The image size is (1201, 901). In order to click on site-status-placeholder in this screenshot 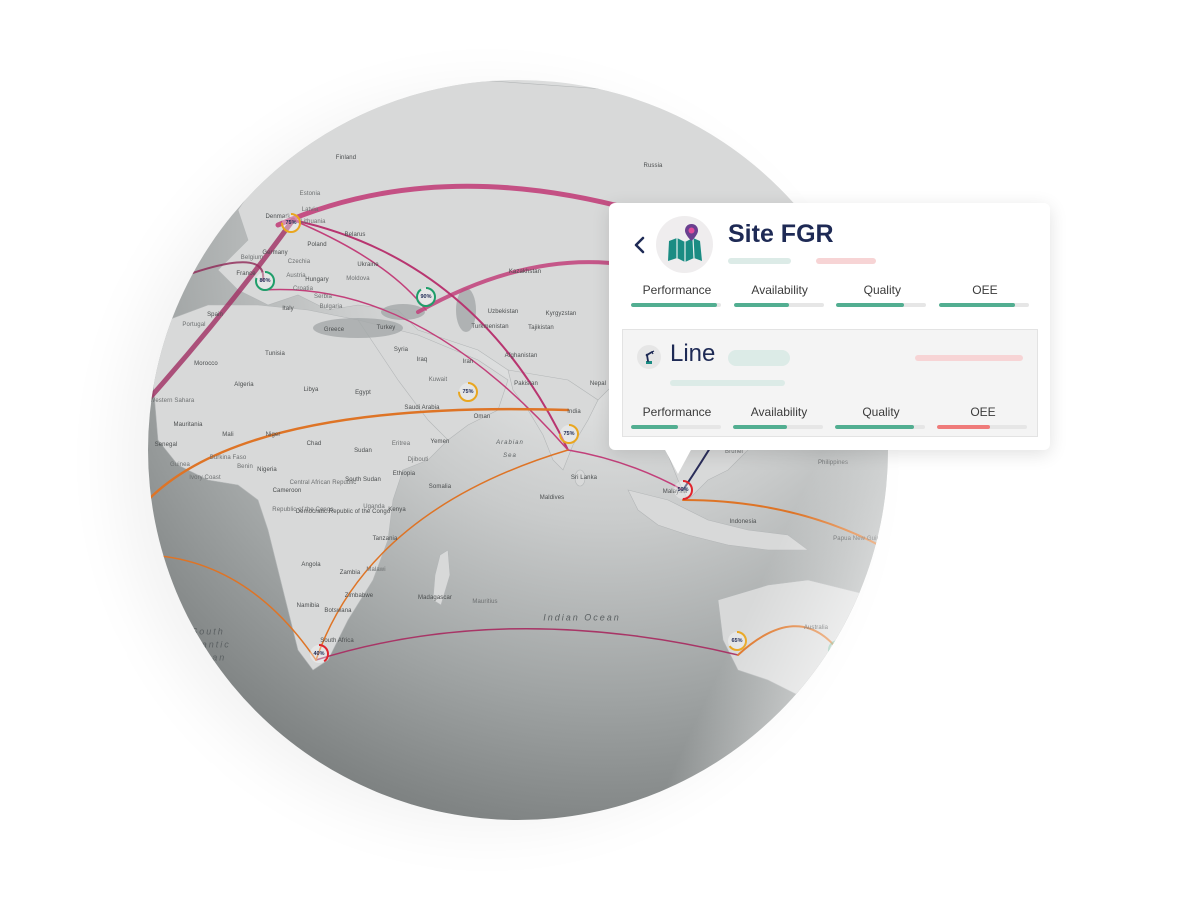, I will do `click(846, 261)`.